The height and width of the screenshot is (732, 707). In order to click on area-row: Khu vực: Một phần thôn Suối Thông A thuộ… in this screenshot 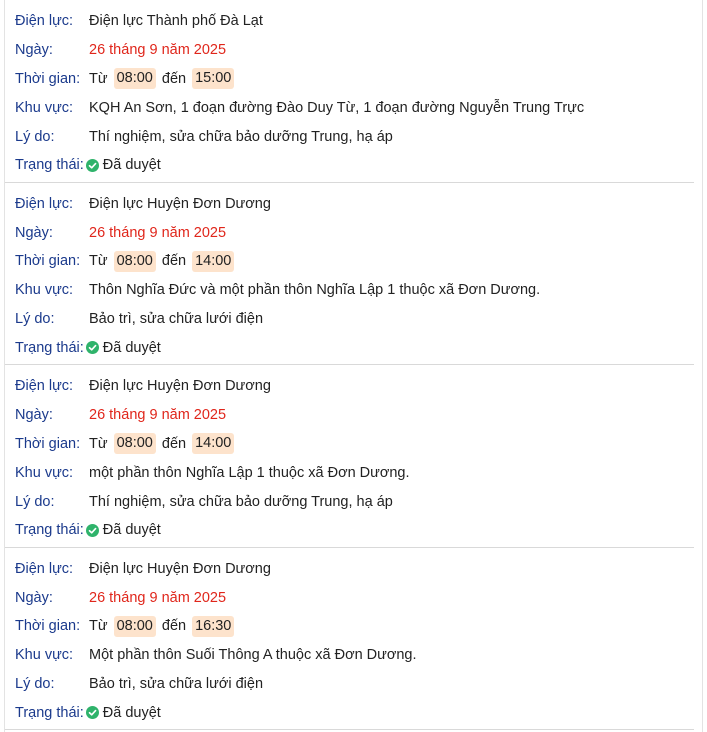, I will do `click(354, 655)`.